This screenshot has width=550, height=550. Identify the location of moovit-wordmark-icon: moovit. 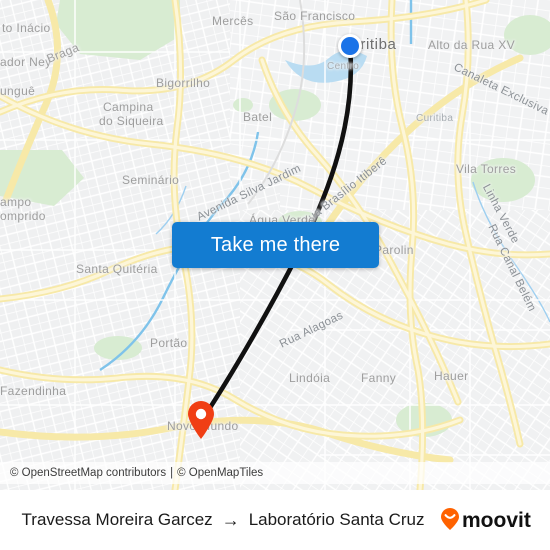
(486, 520).